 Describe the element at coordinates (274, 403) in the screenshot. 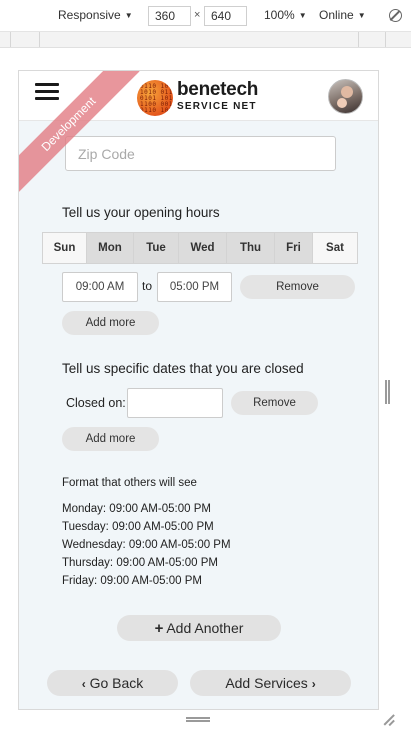

I see `remove-closed-date-button: Remove` at that location.